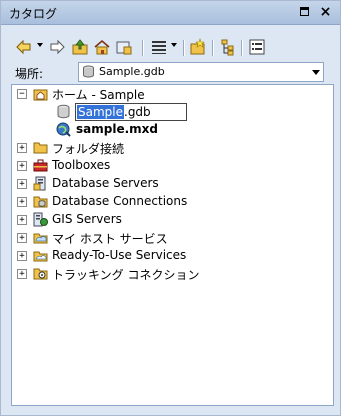  I want to click on map-document-icon, so click(63, 129).